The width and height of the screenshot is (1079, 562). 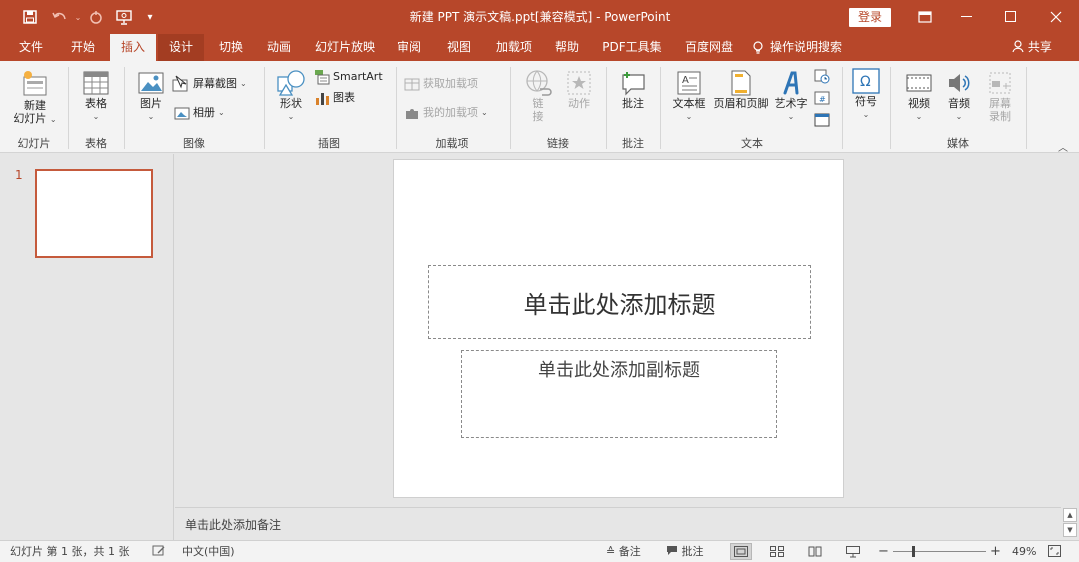 What do you see at coordinates (151, 83) in the screenshot?
I see `picture-icon` at bounding box center [151, 83].